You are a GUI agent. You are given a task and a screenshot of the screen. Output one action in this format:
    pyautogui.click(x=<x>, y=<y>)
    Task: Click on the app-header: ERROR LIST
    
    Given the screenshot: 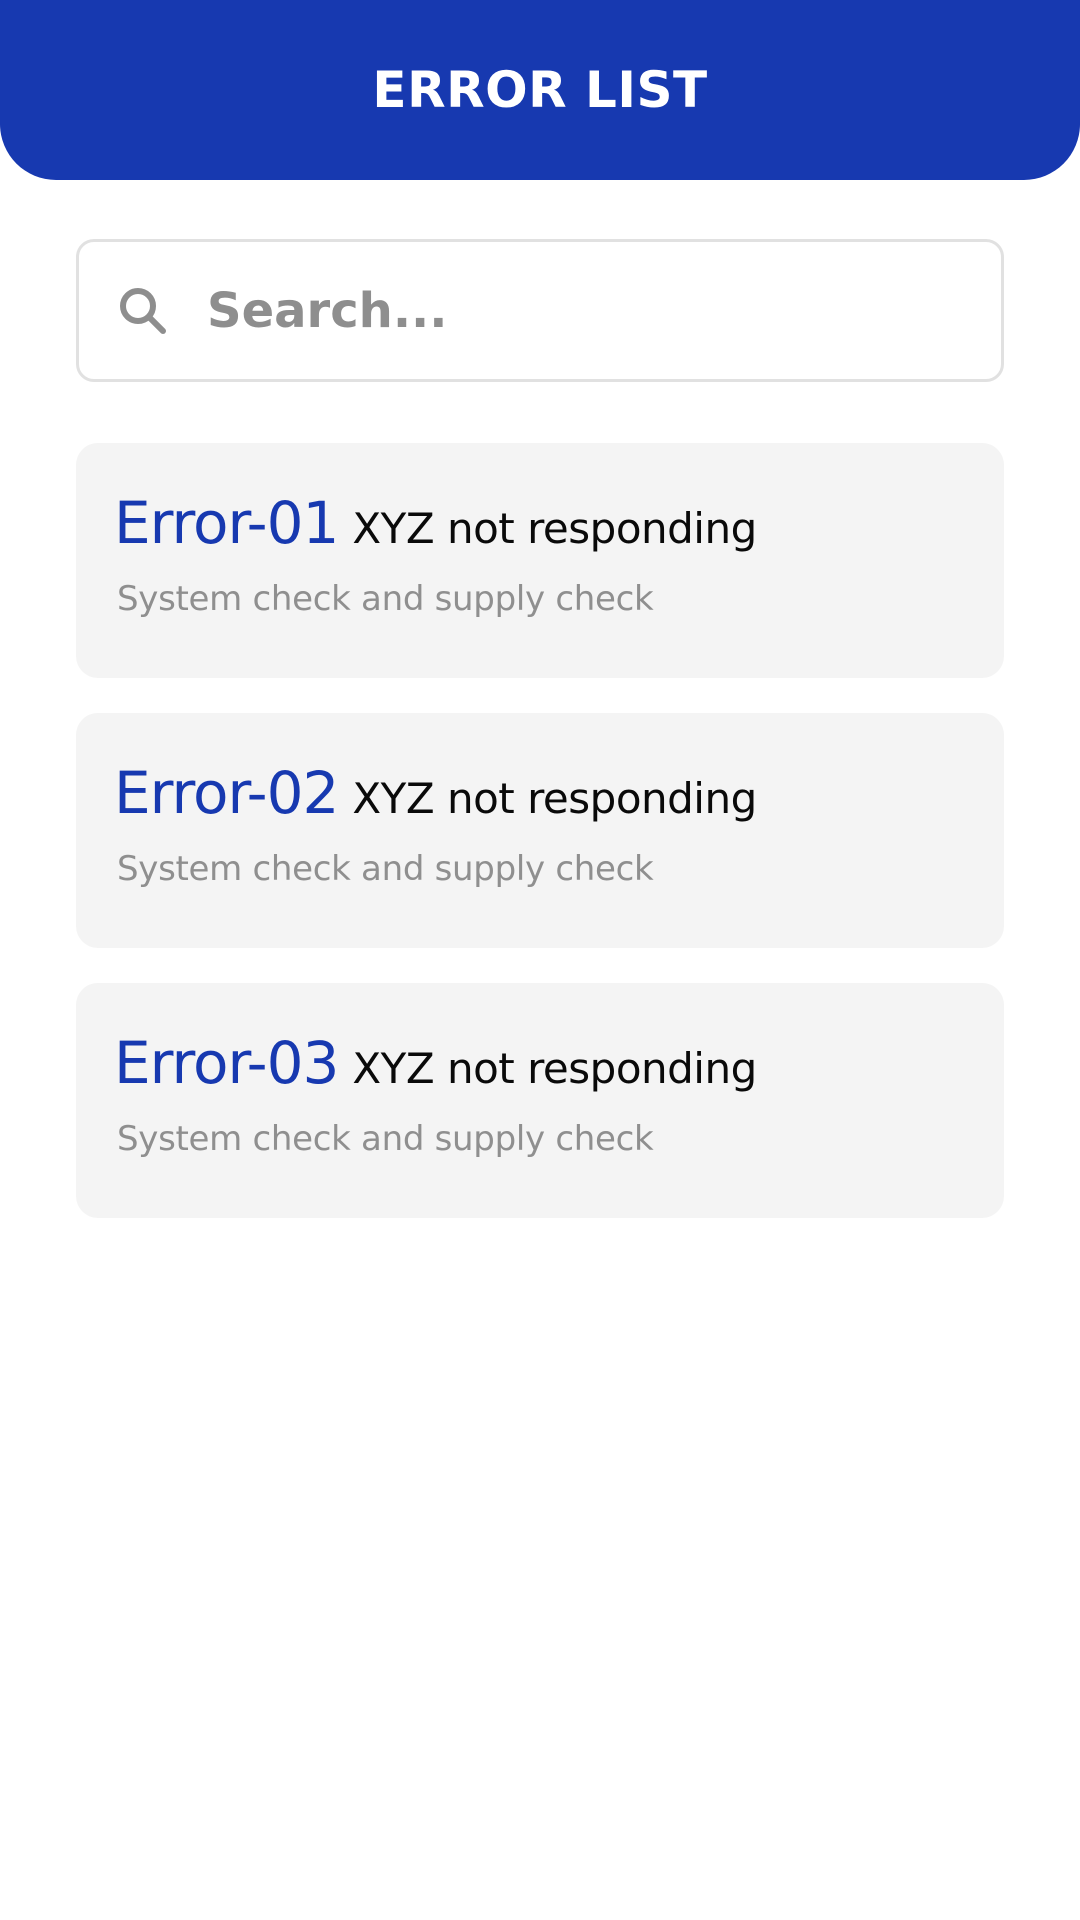 What is the action you would take?
    pyautogui.click(x=540, y=90)
    